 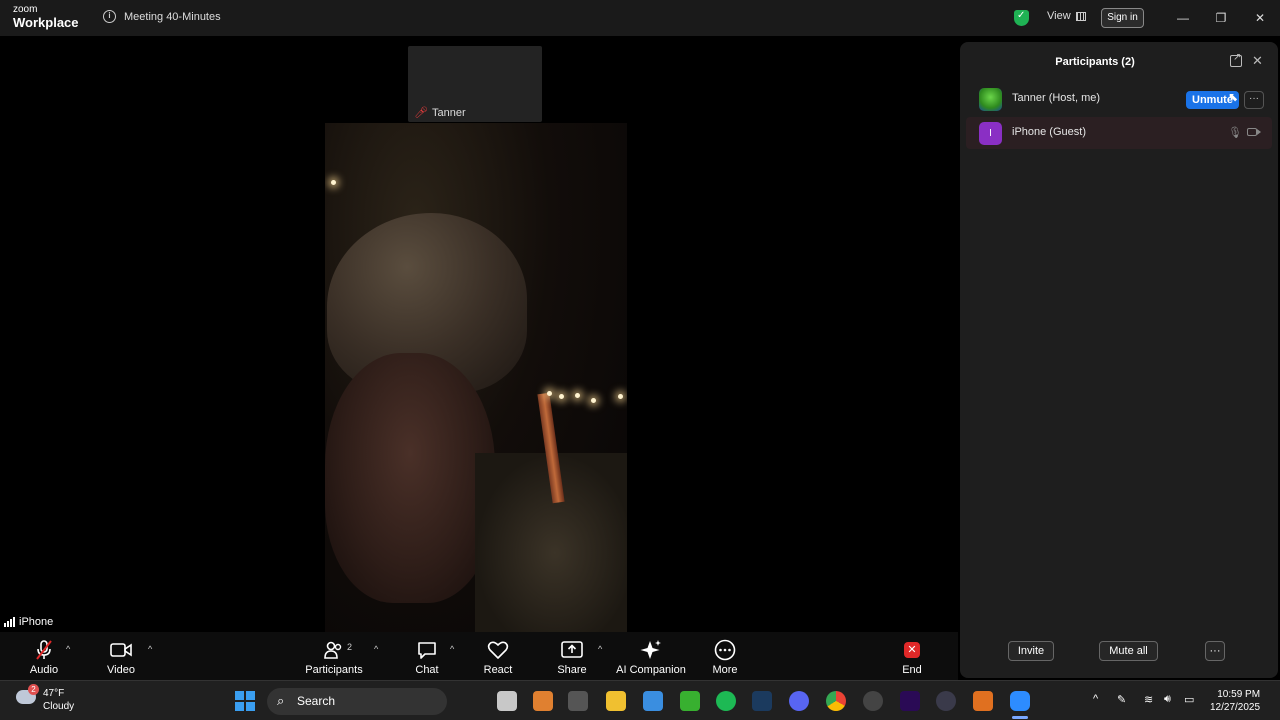 What do you see at coordinates (1215, 651) in the screenshot?
I see `panel-more-button: ···` at bounding box center [1215, 651].